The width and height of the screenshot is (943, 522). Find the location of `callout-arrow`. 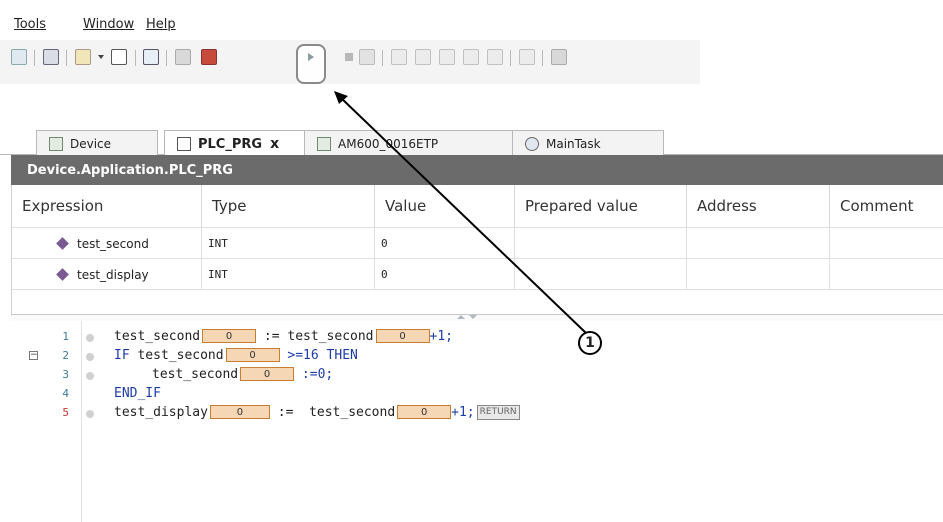

callout-arrow is located at coordinates (460, 212).